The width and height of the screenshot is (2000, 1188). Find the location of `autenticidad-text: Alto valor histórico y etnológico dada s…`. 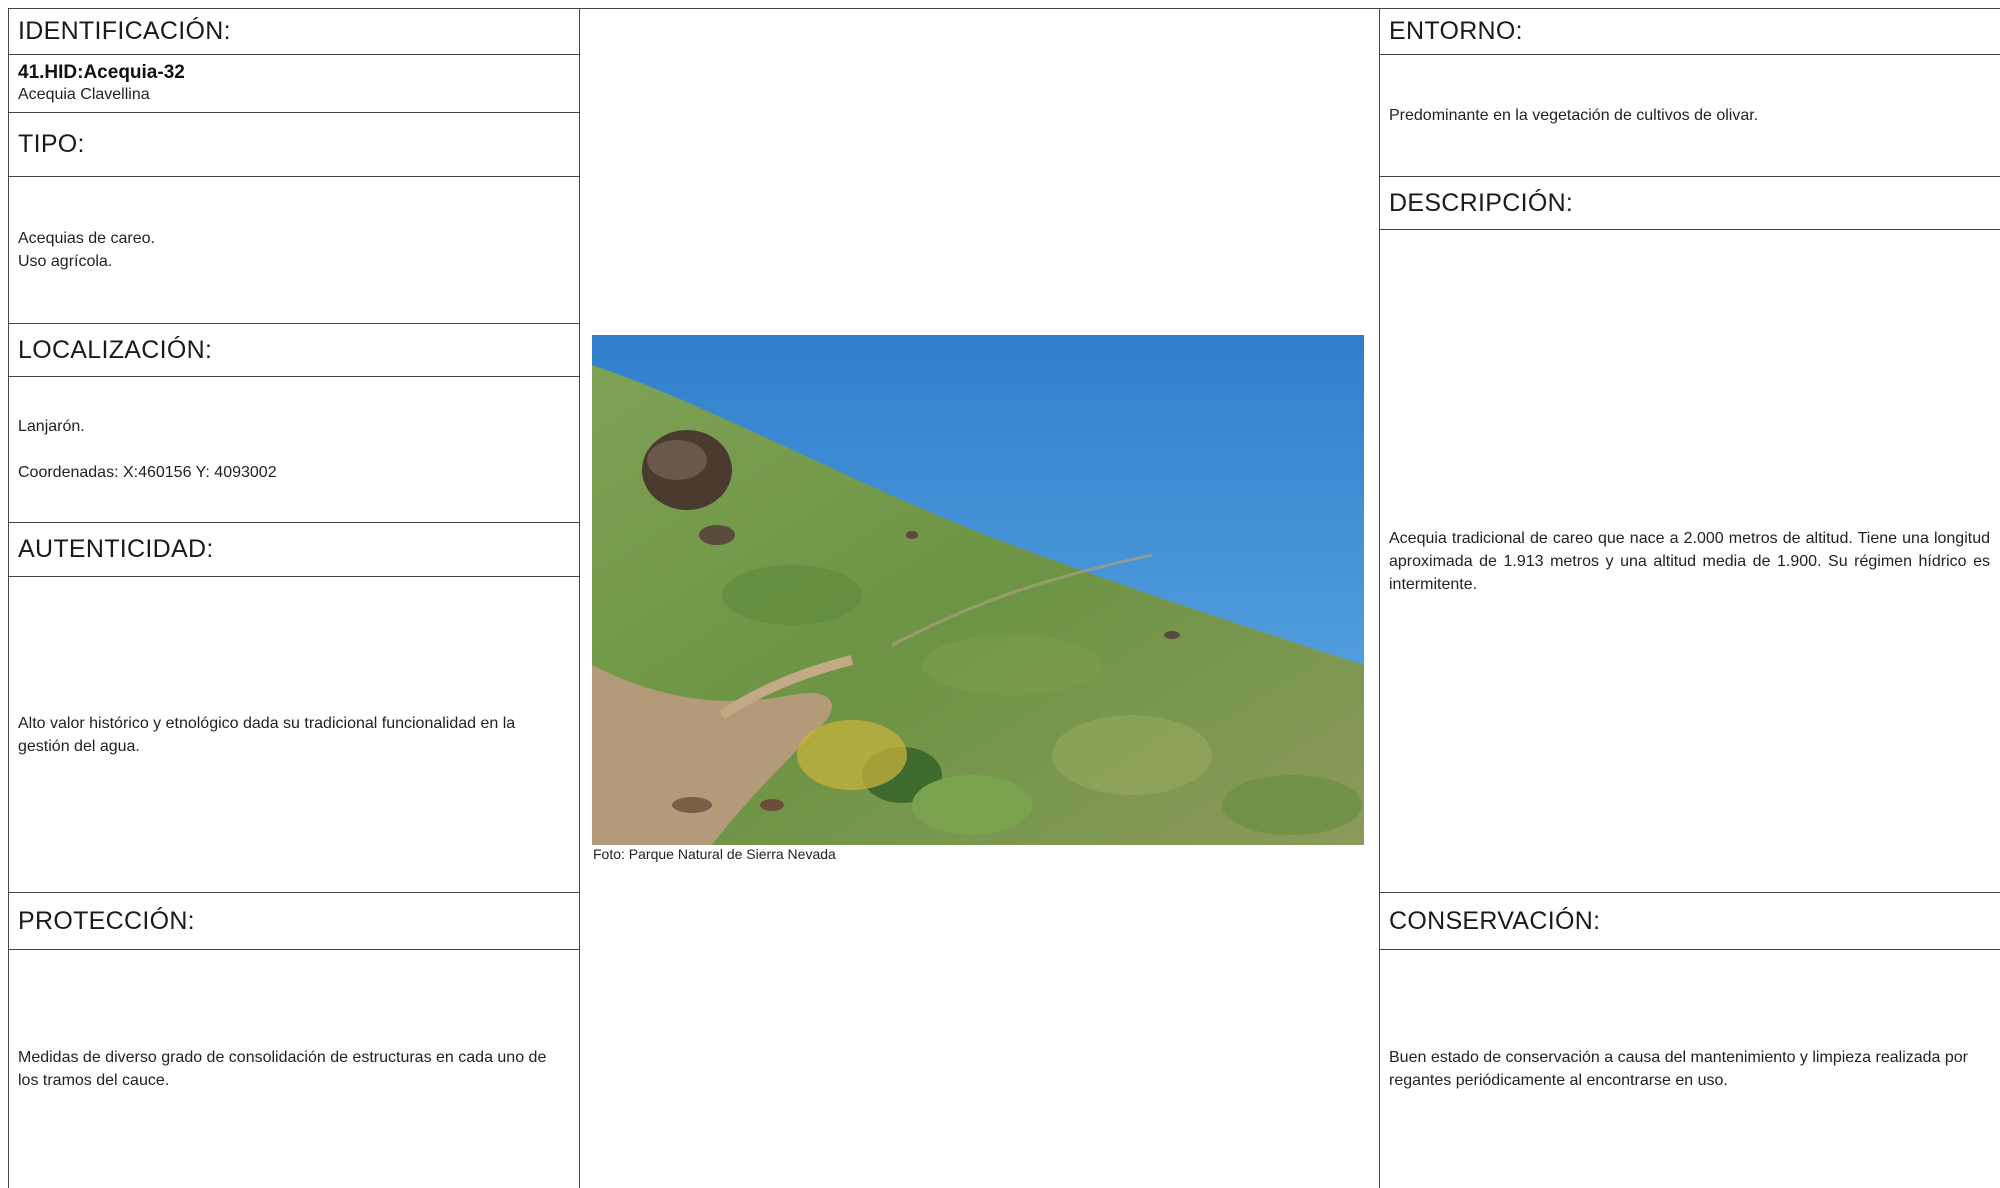

autenticidad-text: Alto valor histórico y etnológico dada s… is located at coordinates (267, 734).